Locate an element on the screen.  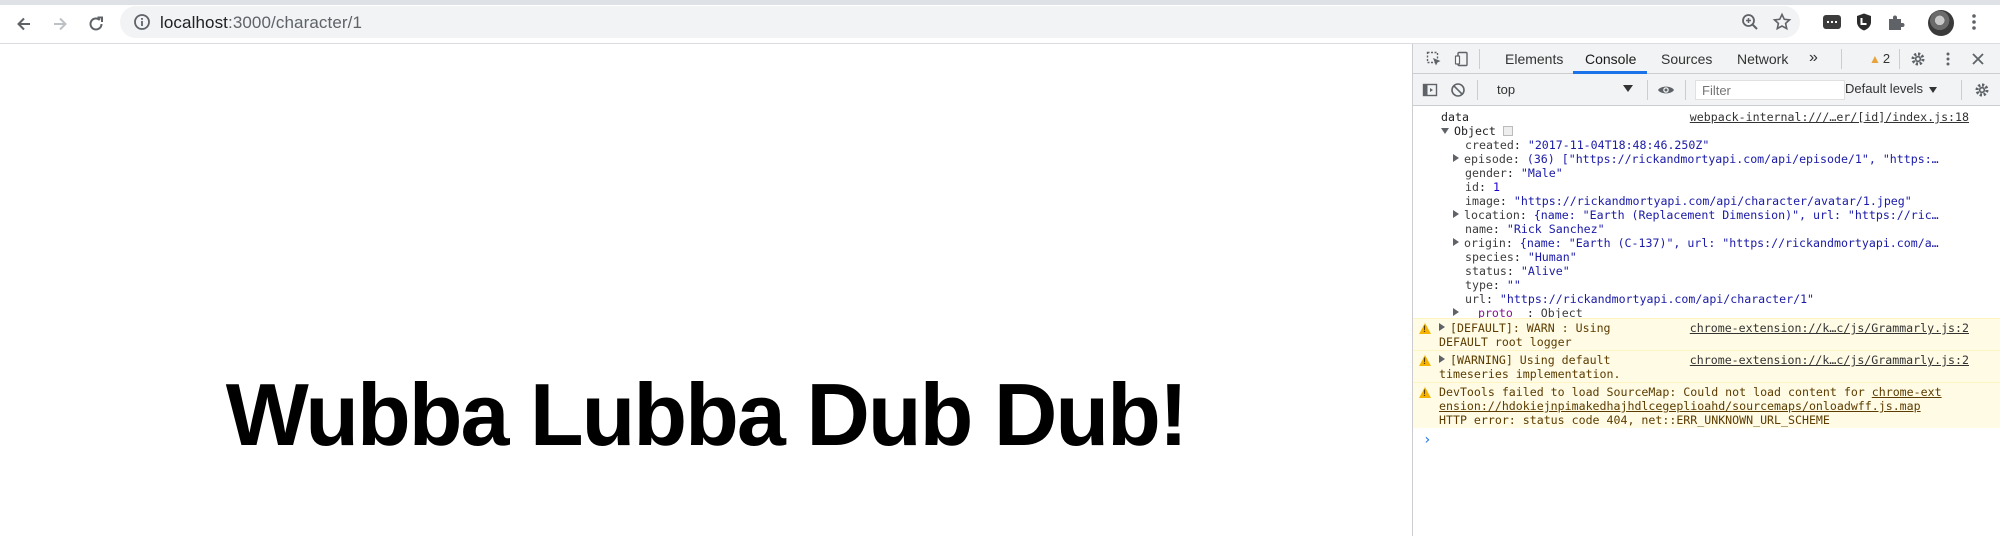
property-value: "Male" is located at coordinates (1541, 173).